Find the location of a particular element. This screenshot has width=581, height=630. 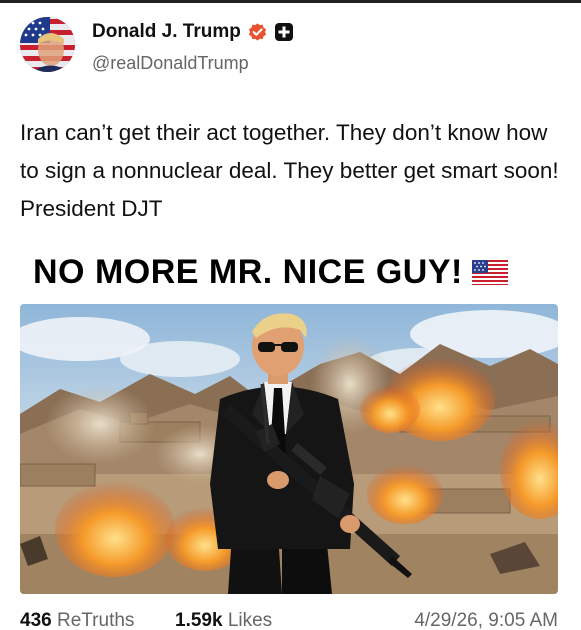

image-headline: NO MORE MR. NICE GUY! is located at coordinates (270, 272).